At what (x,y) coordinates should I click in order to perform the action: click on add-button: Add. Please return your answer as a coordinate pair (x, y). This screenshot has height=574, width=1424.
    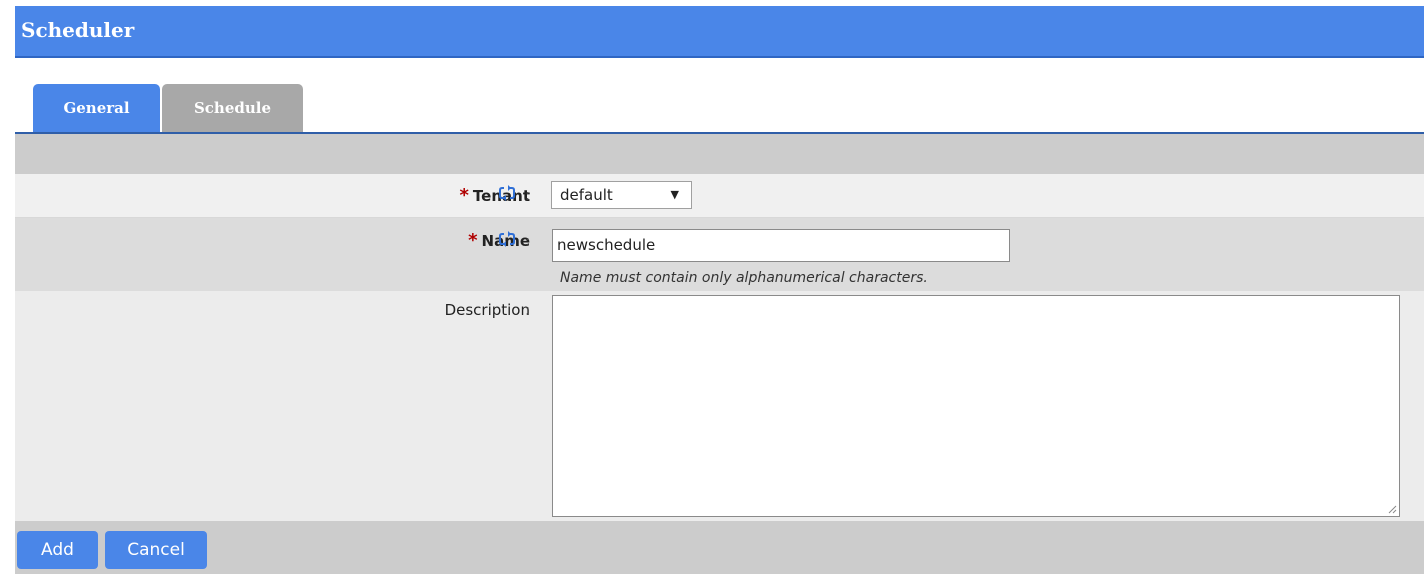
    Looking at the image, I should click on (57, 550).